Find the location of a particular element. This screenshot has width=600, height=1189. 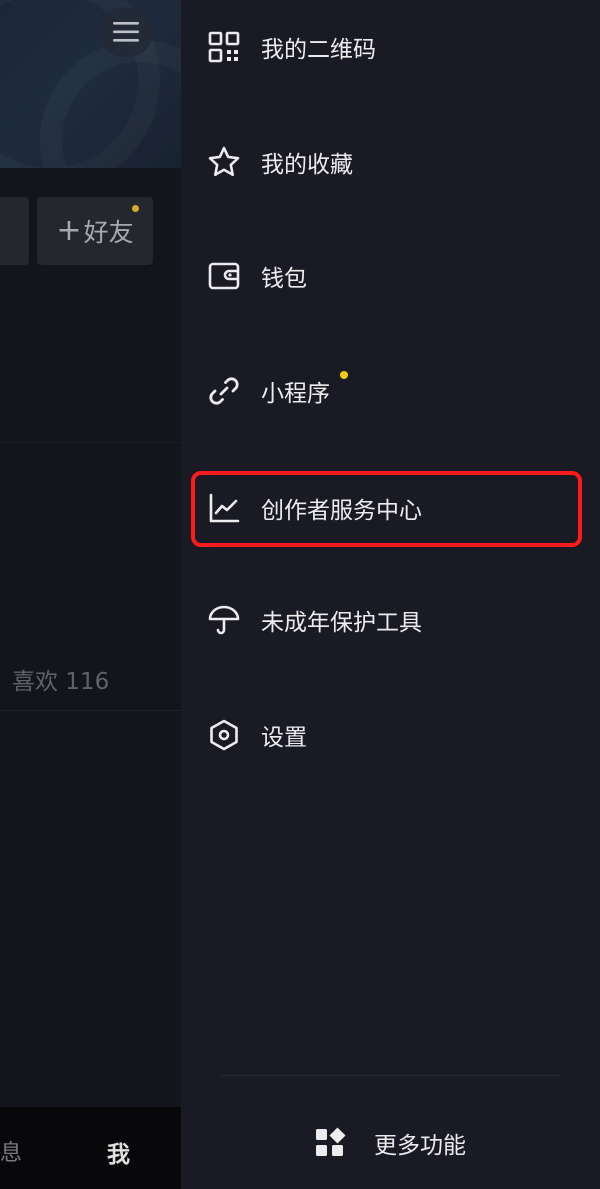

menu-button is located at coordinates (126, 32).